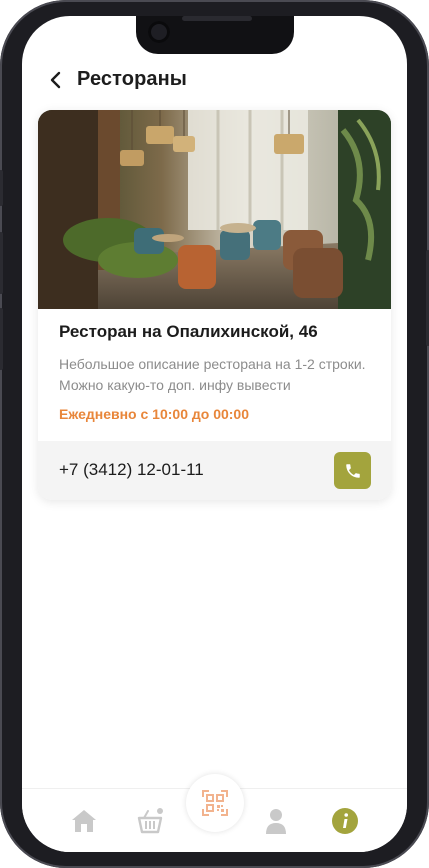 This screenshot has height=868, width=429. I want to click on mute-switch, so click(1, 188).